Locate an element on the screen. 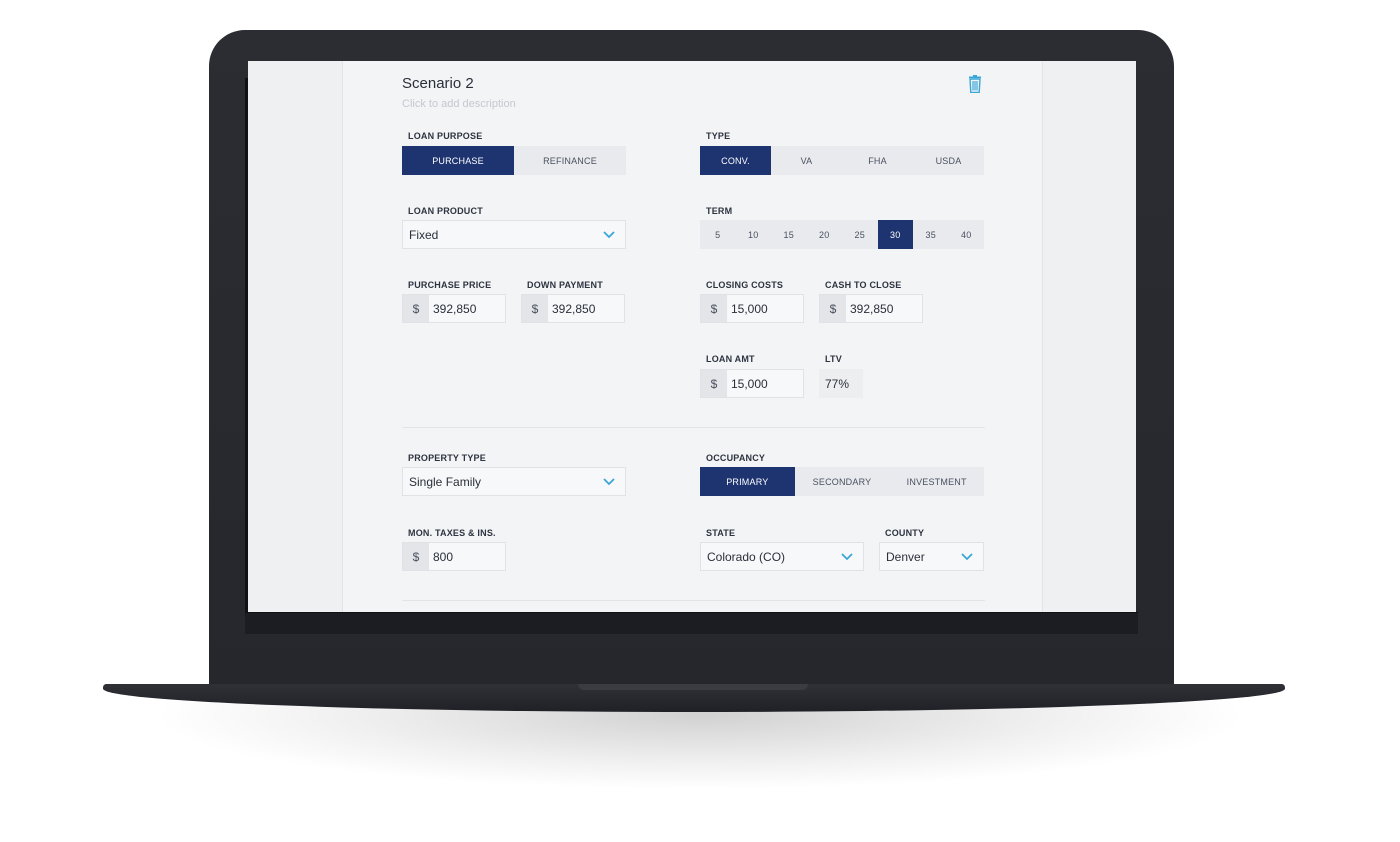  type-va: VA is located at coordinates (806, 160).